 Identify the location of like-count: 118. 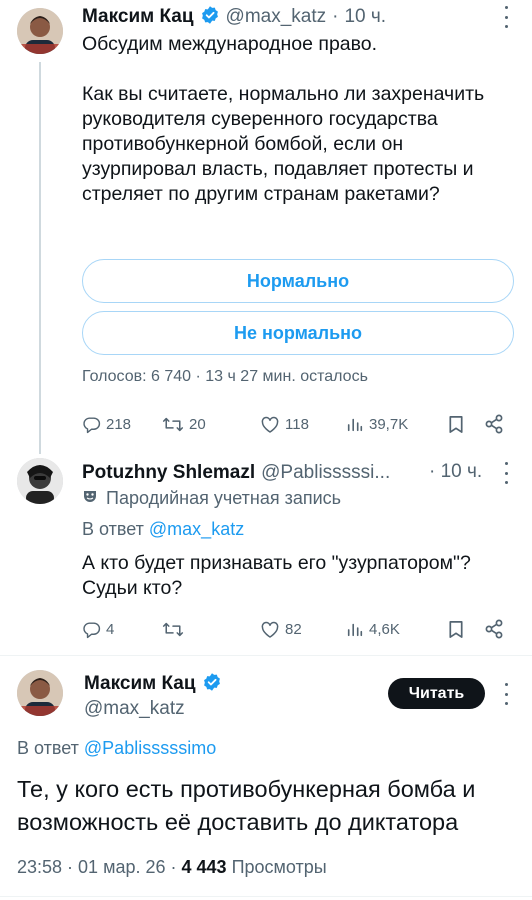
(297, 424).